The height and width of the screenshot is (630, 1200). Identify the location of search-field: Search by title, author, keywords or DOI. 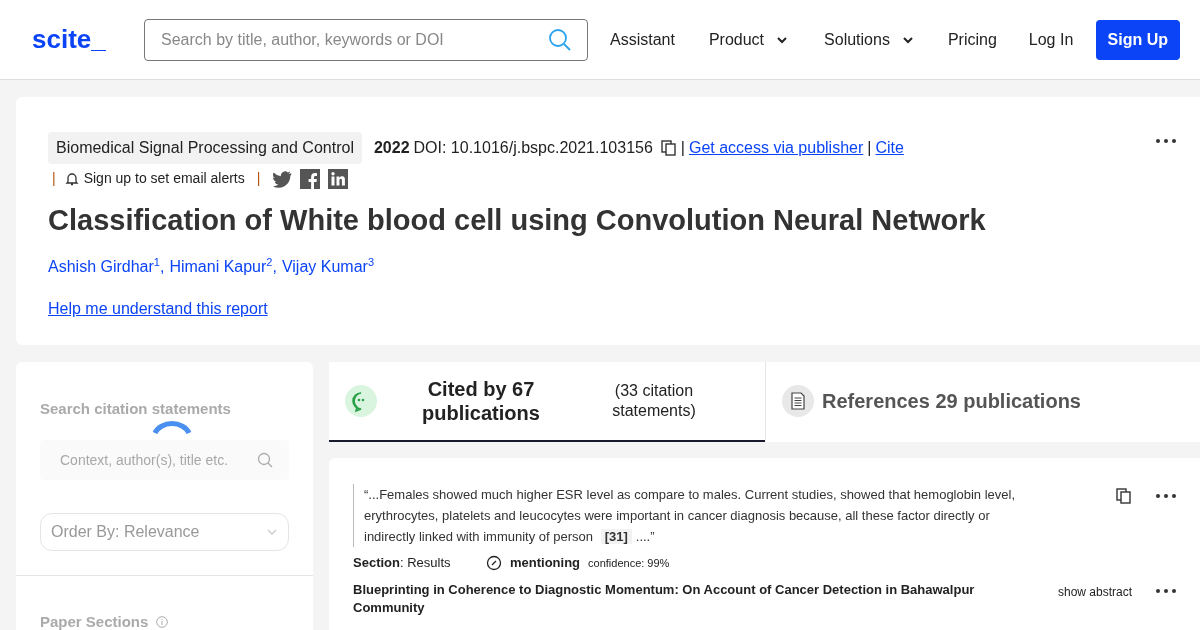
(366, 39).